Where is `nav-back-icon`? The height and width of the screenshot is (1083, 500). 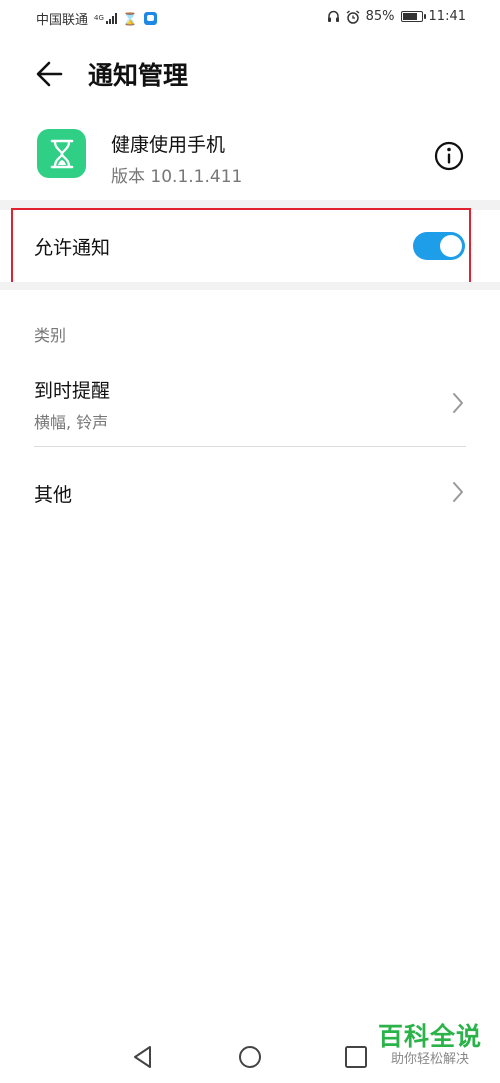
nav-back-icon is located at coordinates (142, 1057).